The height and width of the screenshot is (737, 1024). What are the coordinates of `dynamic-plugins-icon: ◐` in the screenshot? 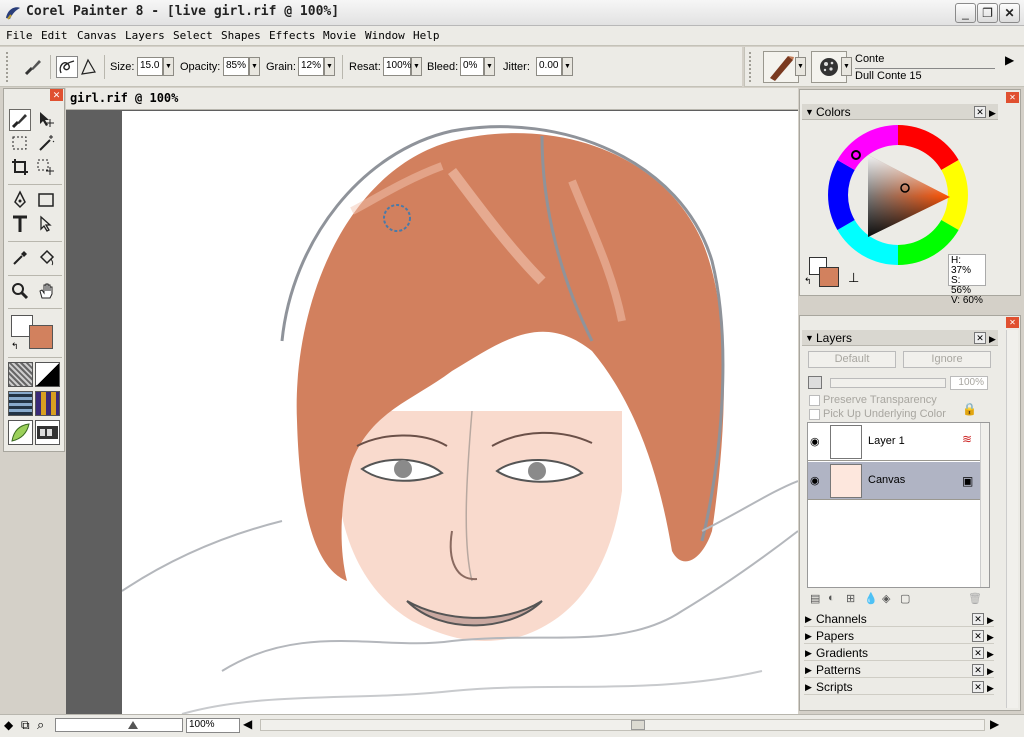 It's located at (831, 598).